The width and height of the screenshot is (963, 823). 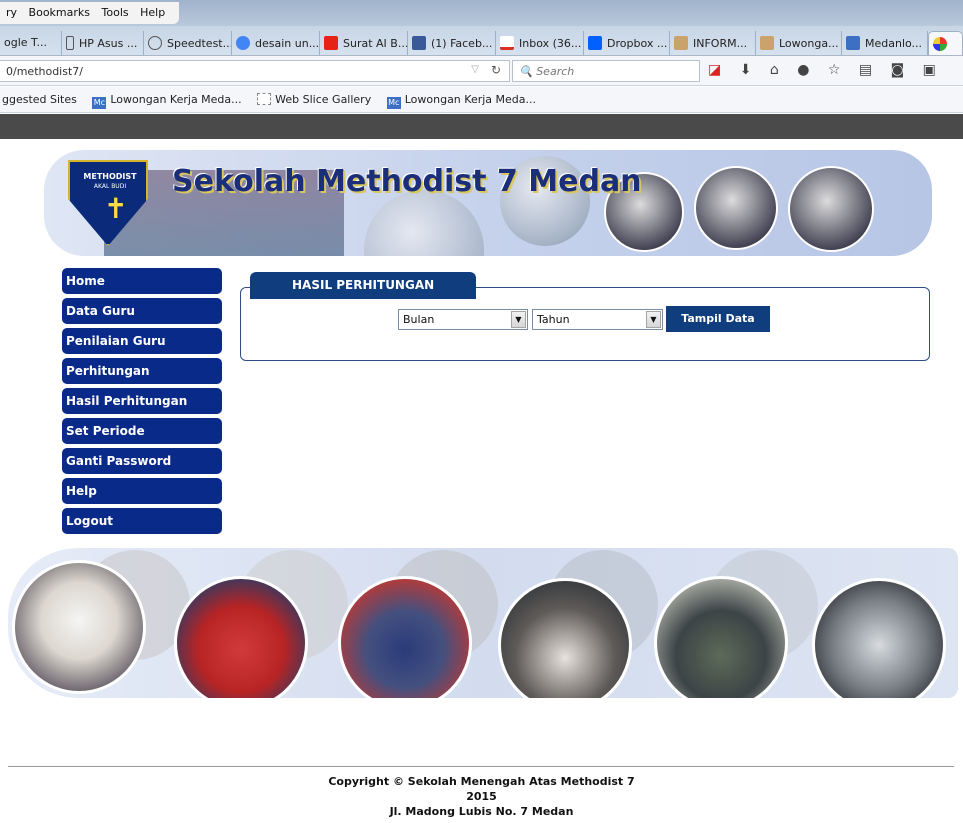 I want to click on screenshot-icon: ▣, so click(x=929, y=70).